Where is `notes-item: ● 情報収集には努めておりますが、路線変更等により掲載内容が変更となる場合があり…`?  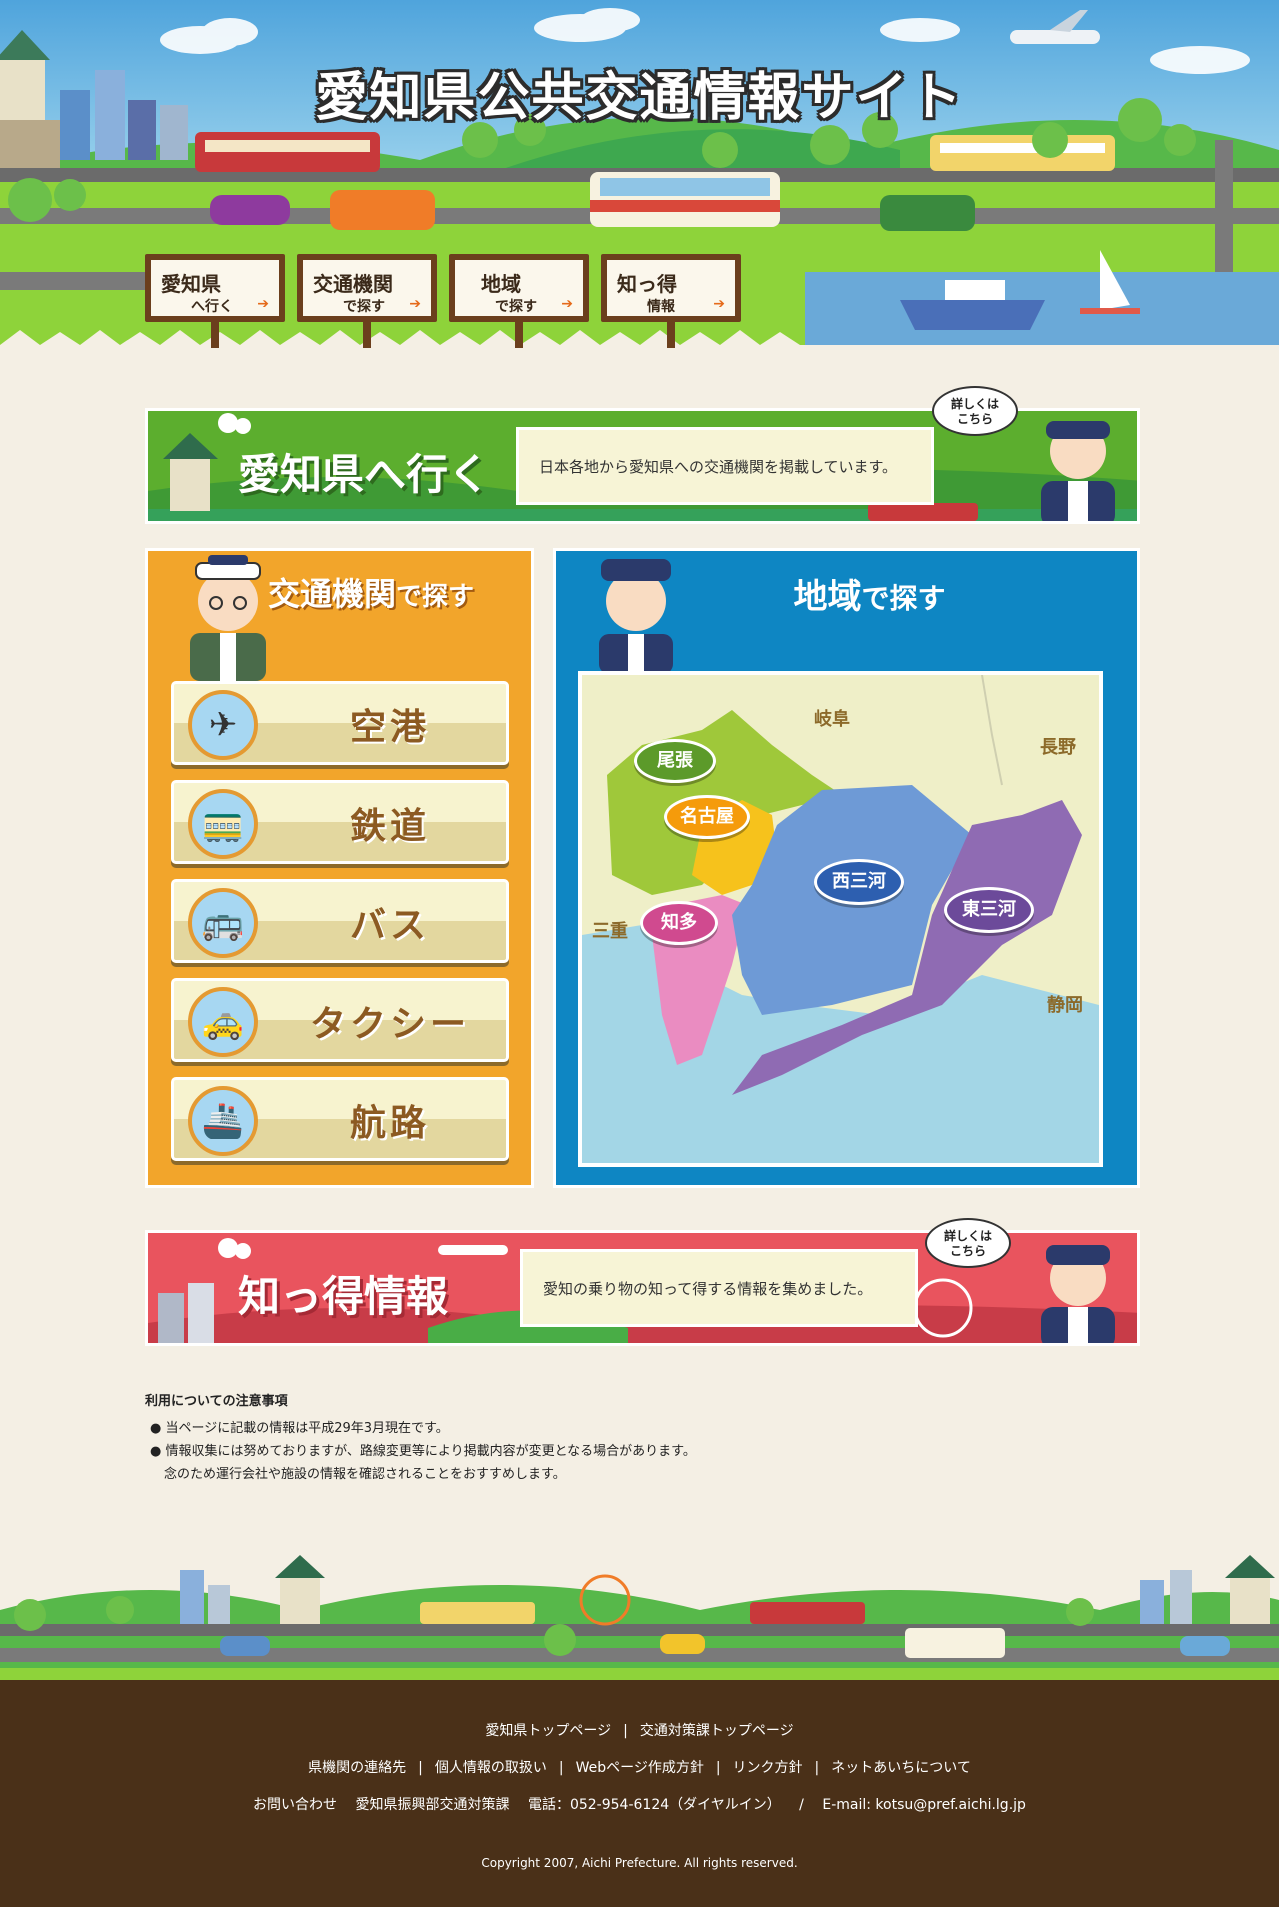
notes-item: ● 情報収集には努めておりますが、路線変更等により掲載内容が変更となる場合があり… is located at coordinates (423, 1451).